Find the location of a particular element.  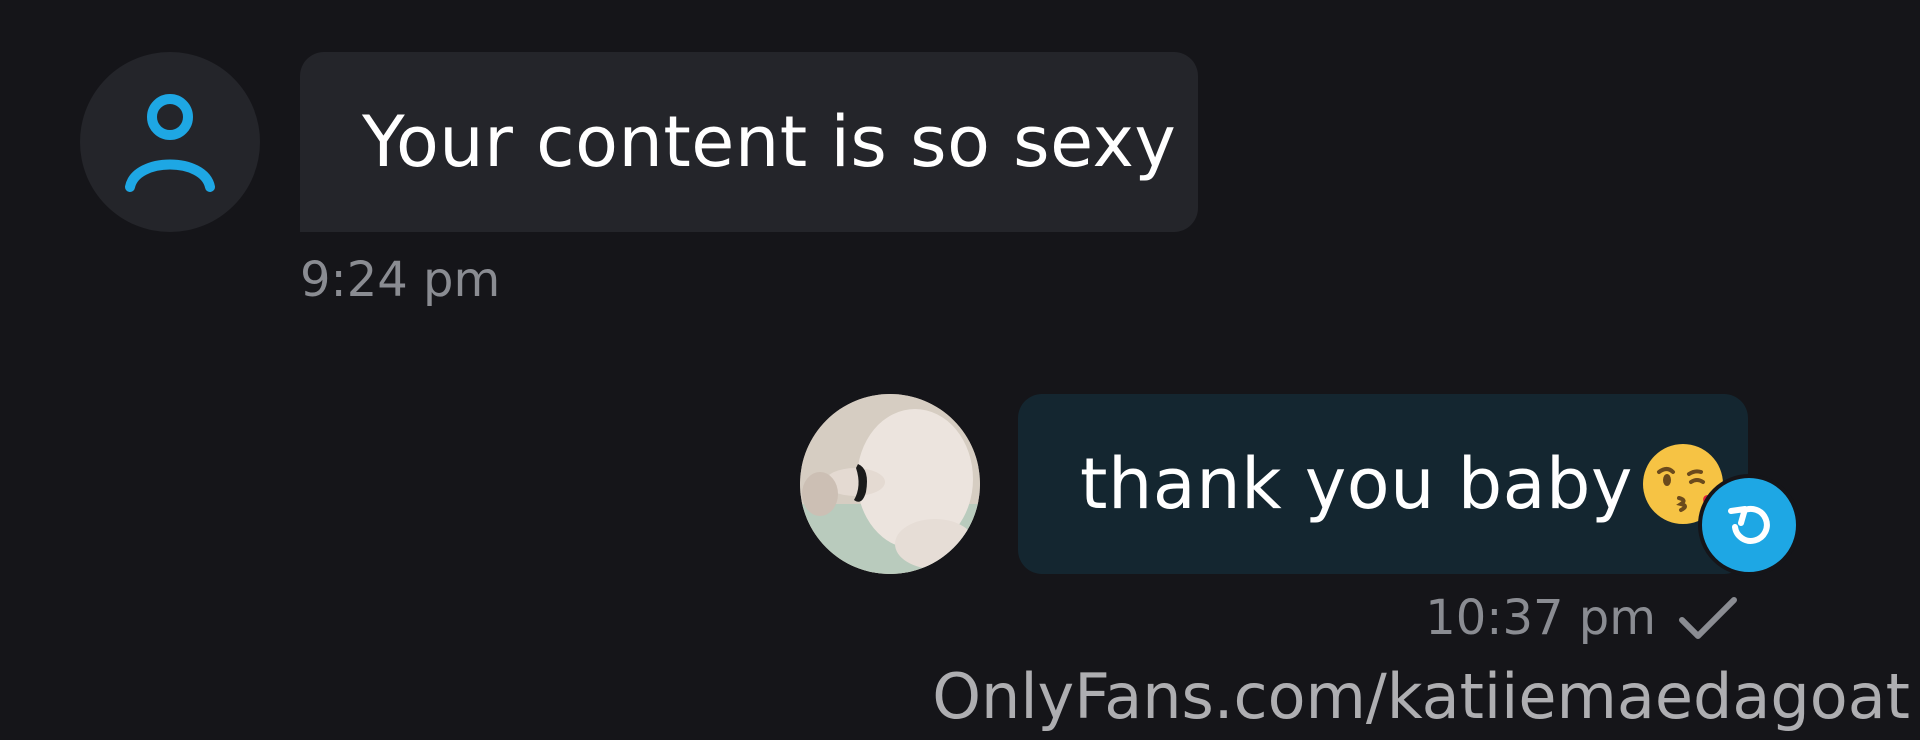

outgoing-message-time: 10:37 pm is located at coordinates (1540, 618).